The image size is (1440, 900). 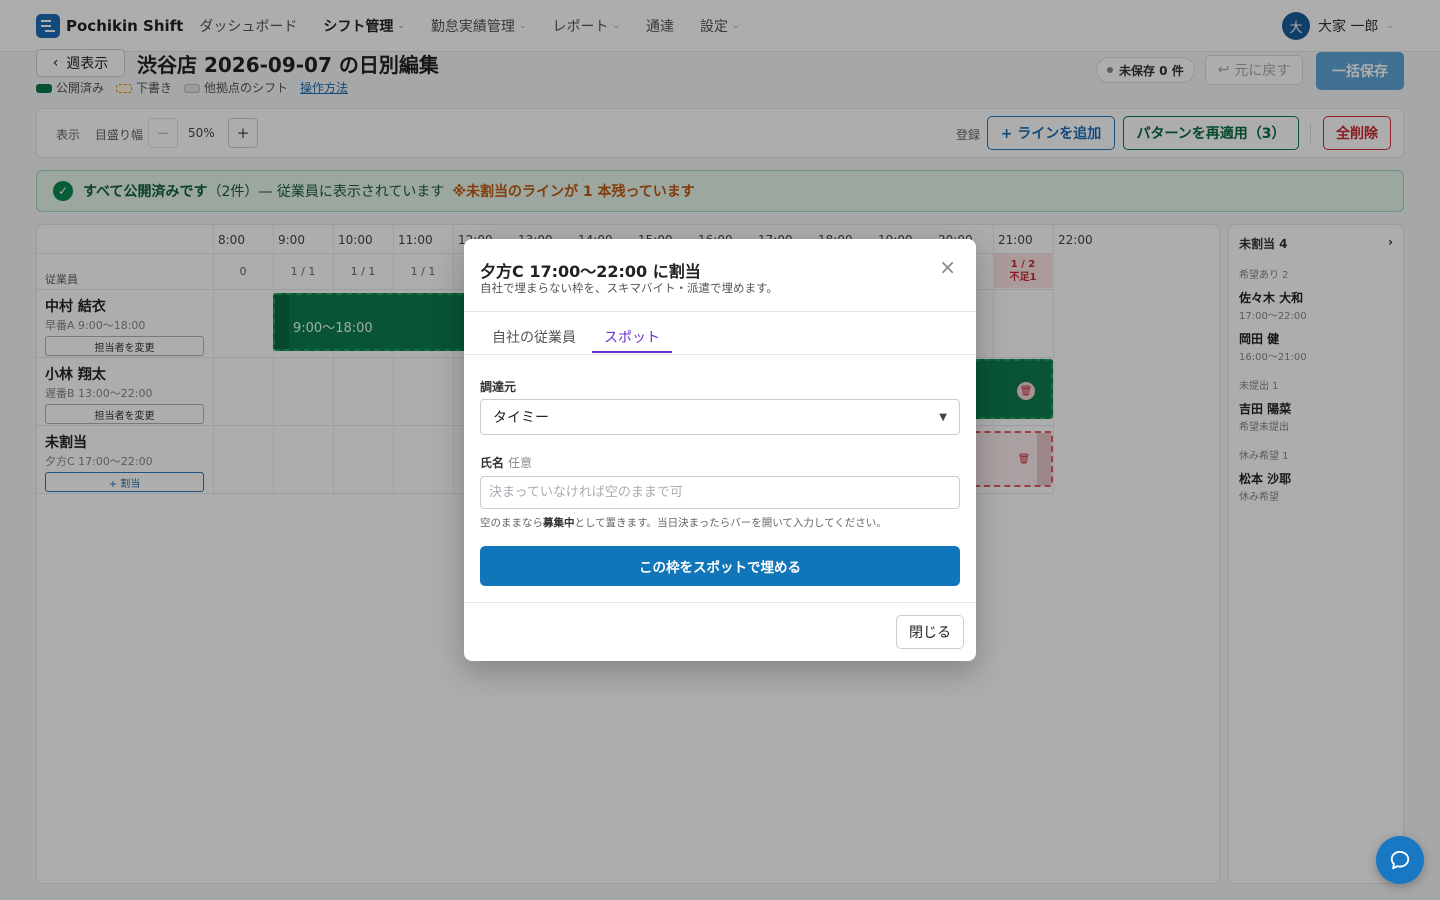 What do you see at coordinates (559, 523) in the screenshot?
I see `help-bold: 募集中` at bounding box center [559, 523].